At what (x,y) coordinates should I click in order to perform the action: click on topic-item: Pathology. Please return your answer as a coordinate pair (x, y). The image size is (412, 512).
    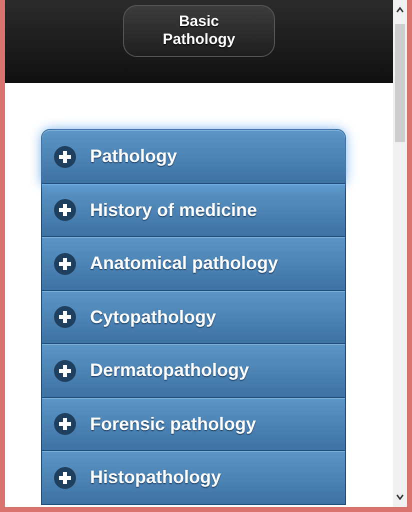
    Looking at the image, I should click on (193, 157).